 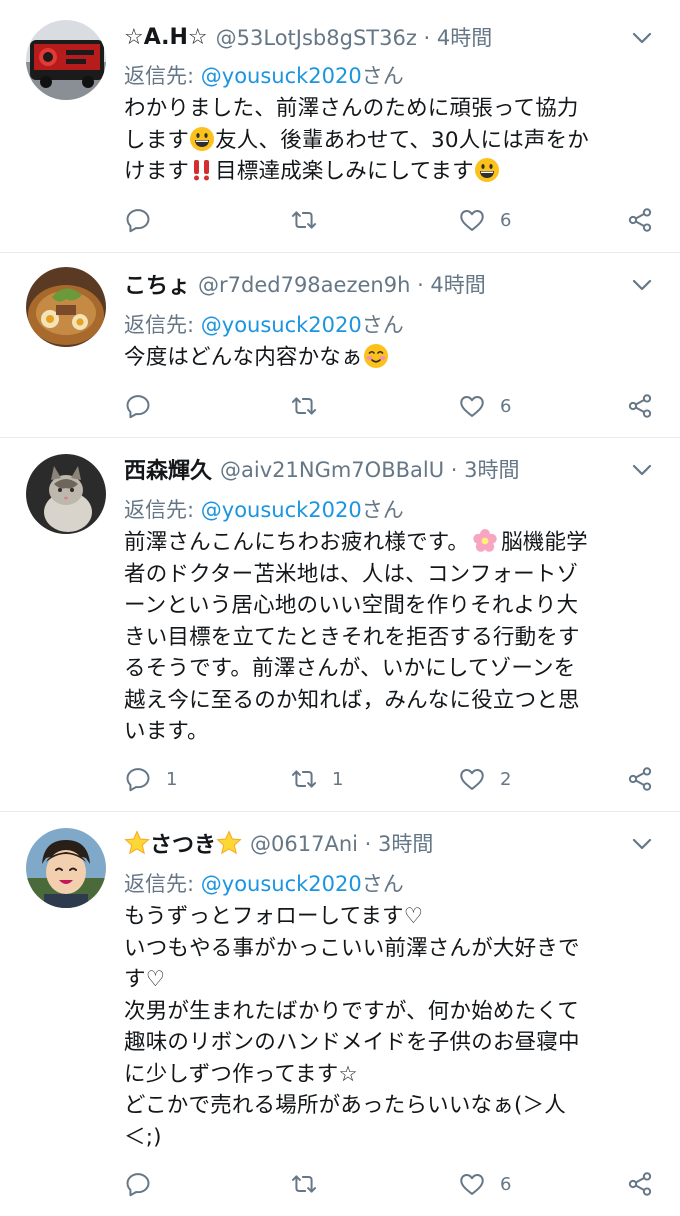 I want to click on text-segment: 今度はどんな内容かなぁ, so click(x=243, y=357).